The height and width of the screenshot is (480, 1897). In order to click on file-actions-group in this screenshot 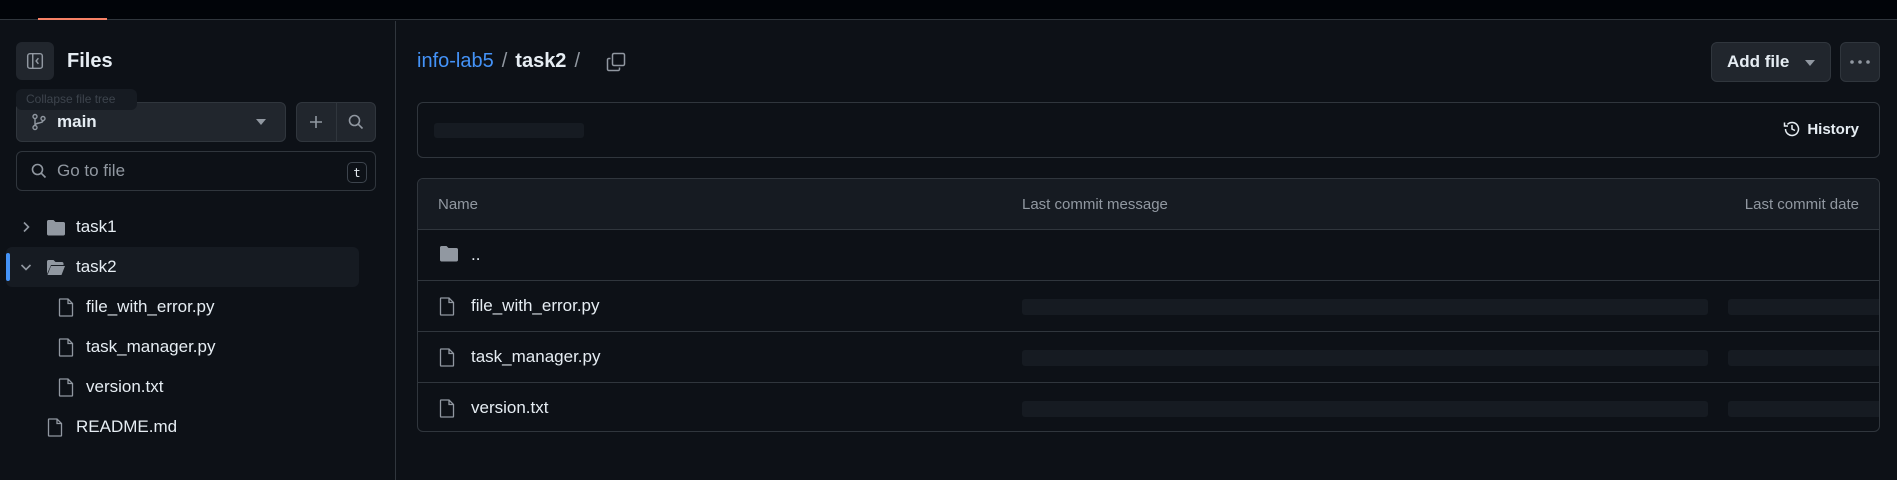, I will do `click(336, 122)`.